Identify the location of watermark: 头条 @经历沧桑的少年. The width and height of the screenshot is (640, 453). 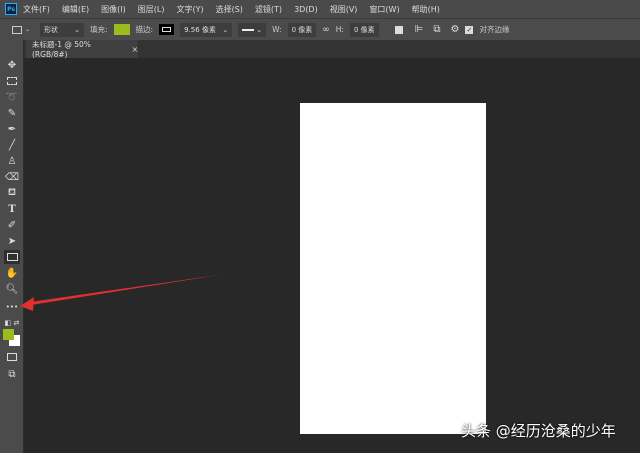
(538, 431).